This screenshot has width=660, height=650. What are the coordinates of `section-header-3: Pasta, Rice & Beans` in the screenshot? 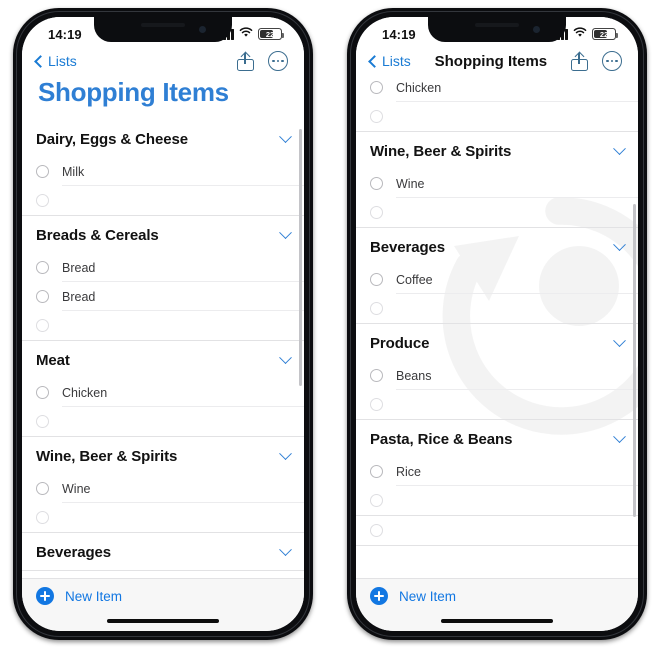 It's located at (497, 438).